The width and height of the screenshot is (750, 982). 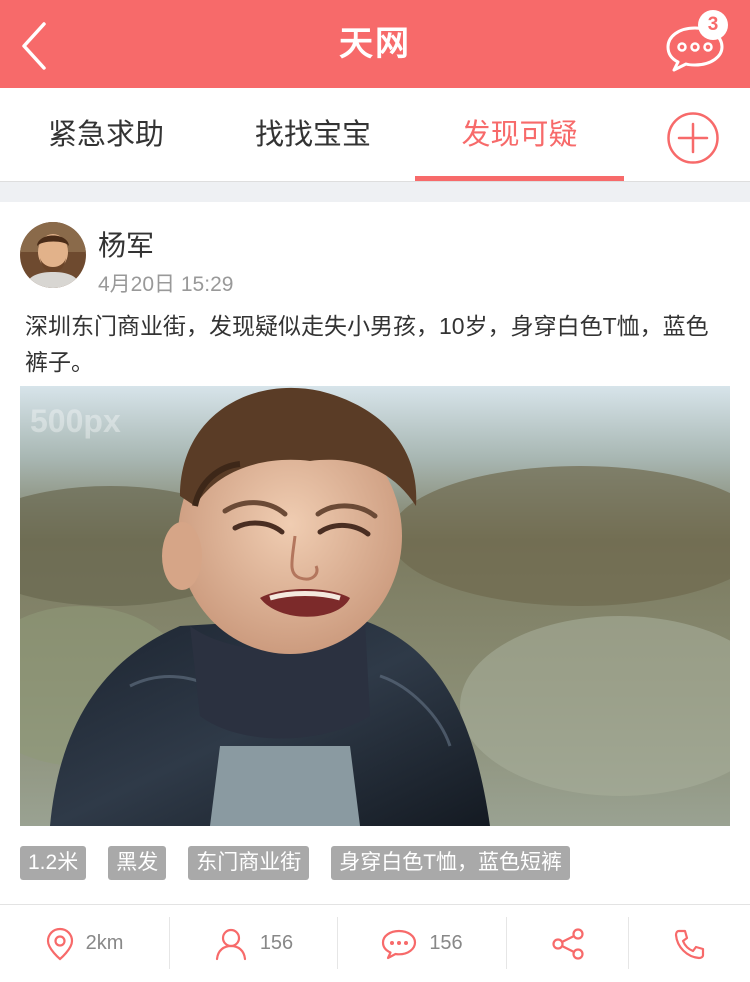 I want to click on share-icon, so click(x=567, y=943).